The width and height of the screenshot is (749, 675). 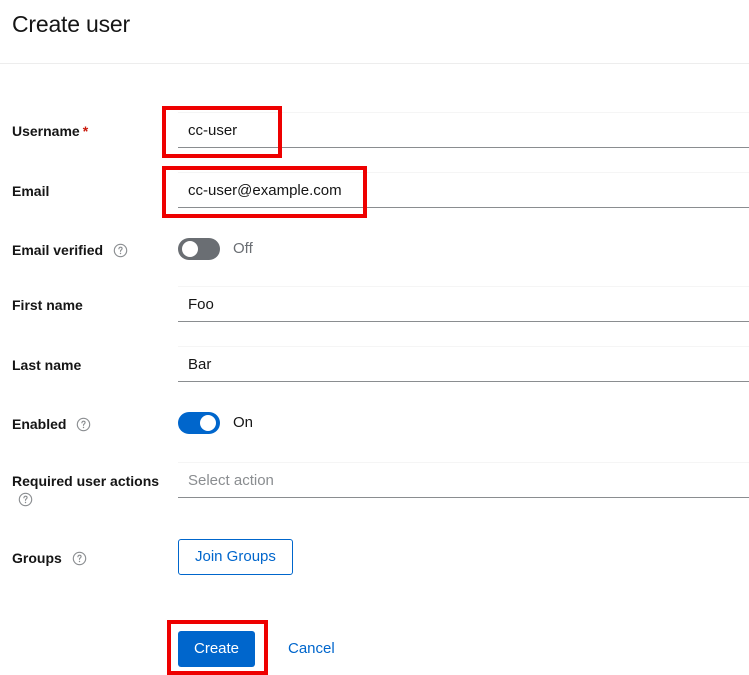 I want to click on required-asterisk: *, so click(x=85, y=131).